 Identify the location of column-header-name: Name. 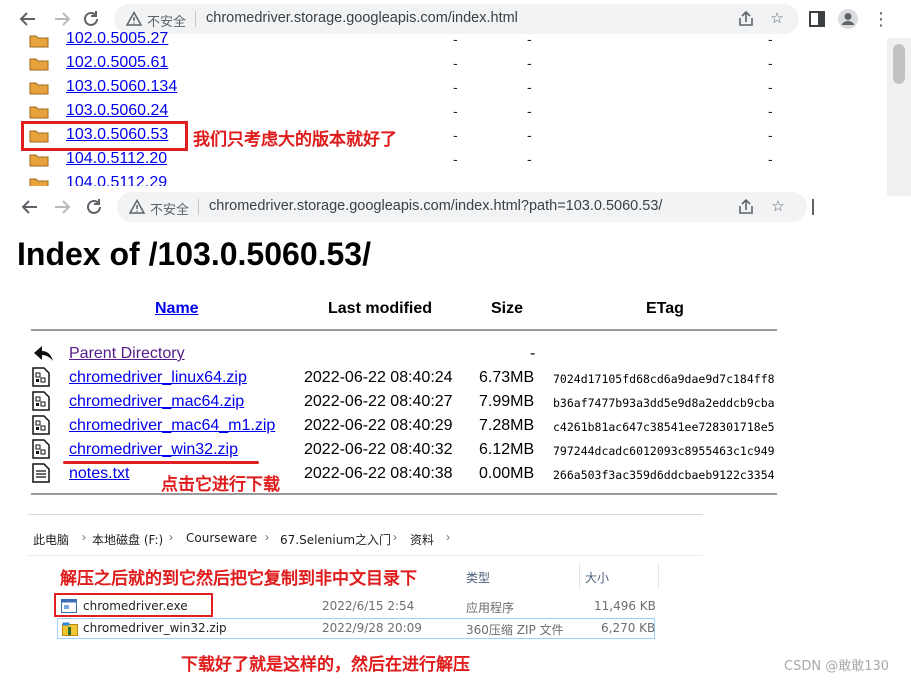
(177, 309).